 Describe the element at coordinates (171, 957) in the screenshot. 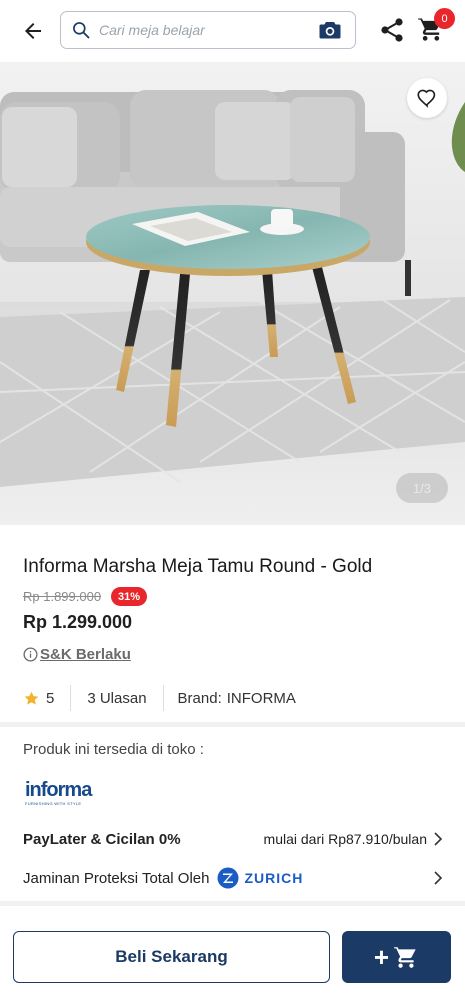

I see `buy-now-button: Beli Sekarang` at that location.